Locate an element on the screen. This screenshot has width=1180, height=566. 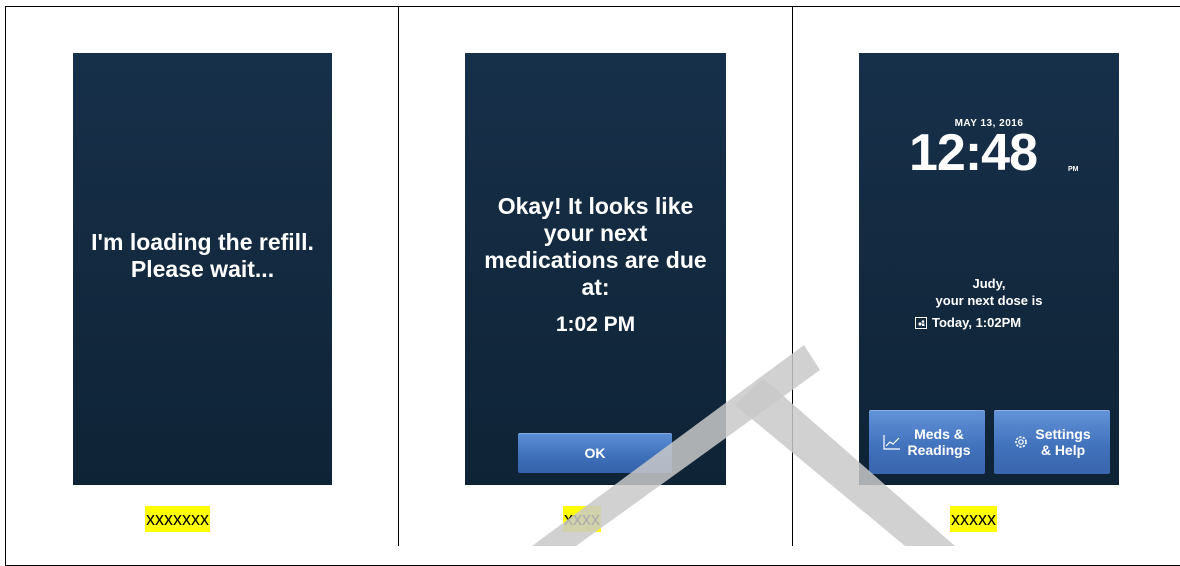
settings-help-label: Settings & Help is located at coordinates (1063, 442).